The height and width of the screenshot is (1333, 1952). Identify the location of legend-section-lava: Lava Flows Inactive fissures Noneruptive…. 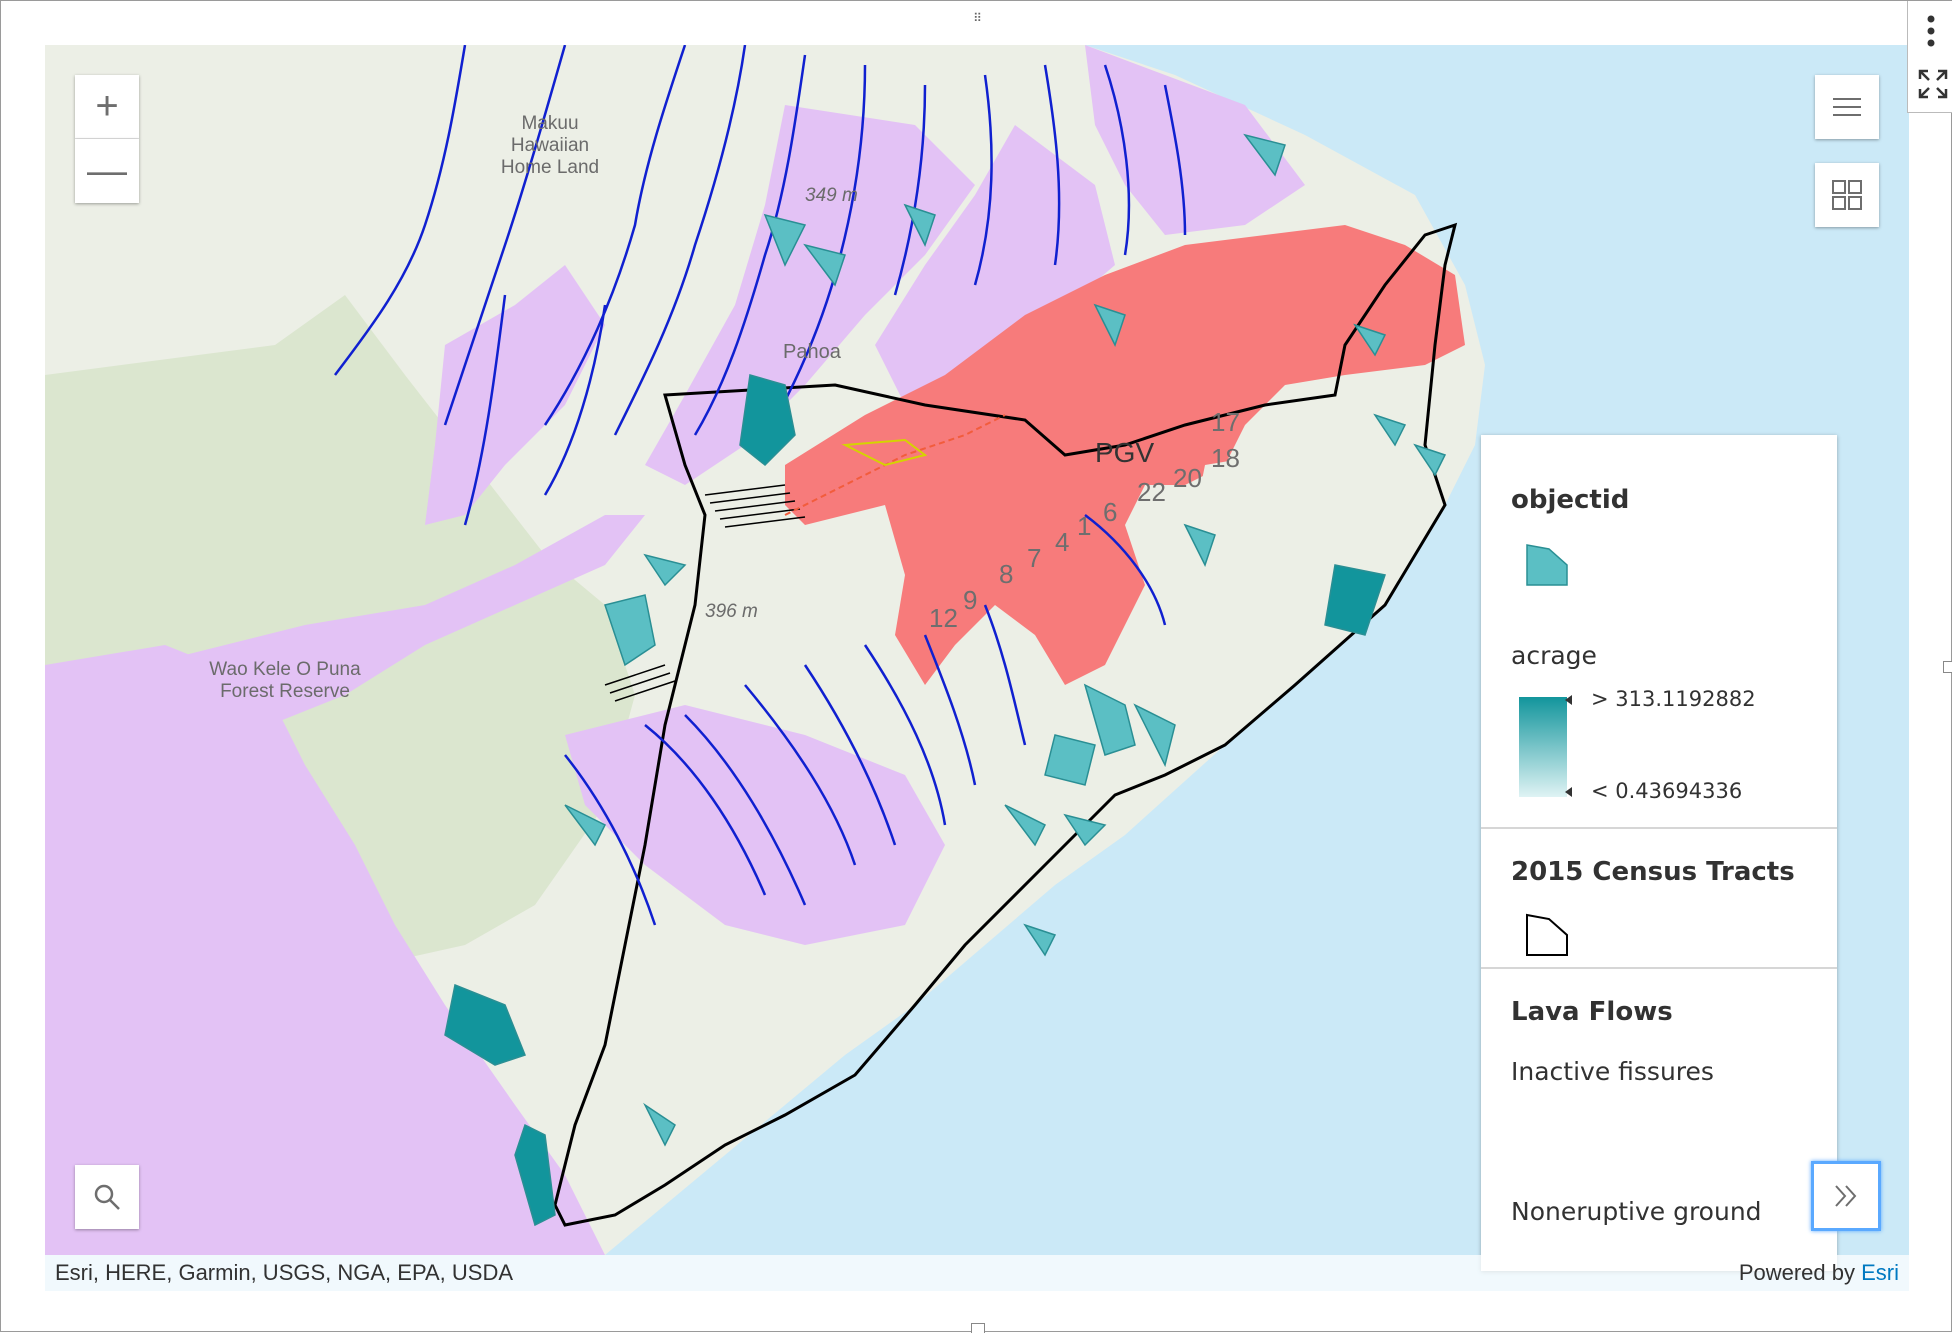
(1659, 1120).